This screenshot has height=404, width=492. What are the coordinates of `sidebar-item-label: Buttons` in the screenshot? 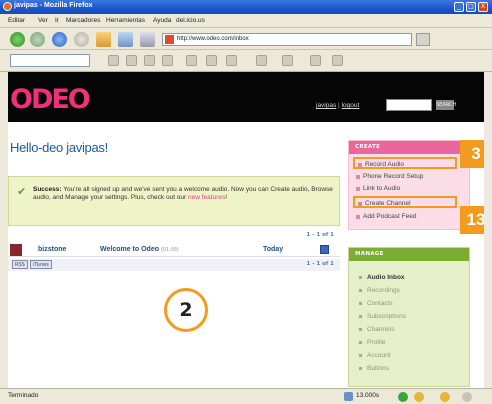 It's located at (378, 368).